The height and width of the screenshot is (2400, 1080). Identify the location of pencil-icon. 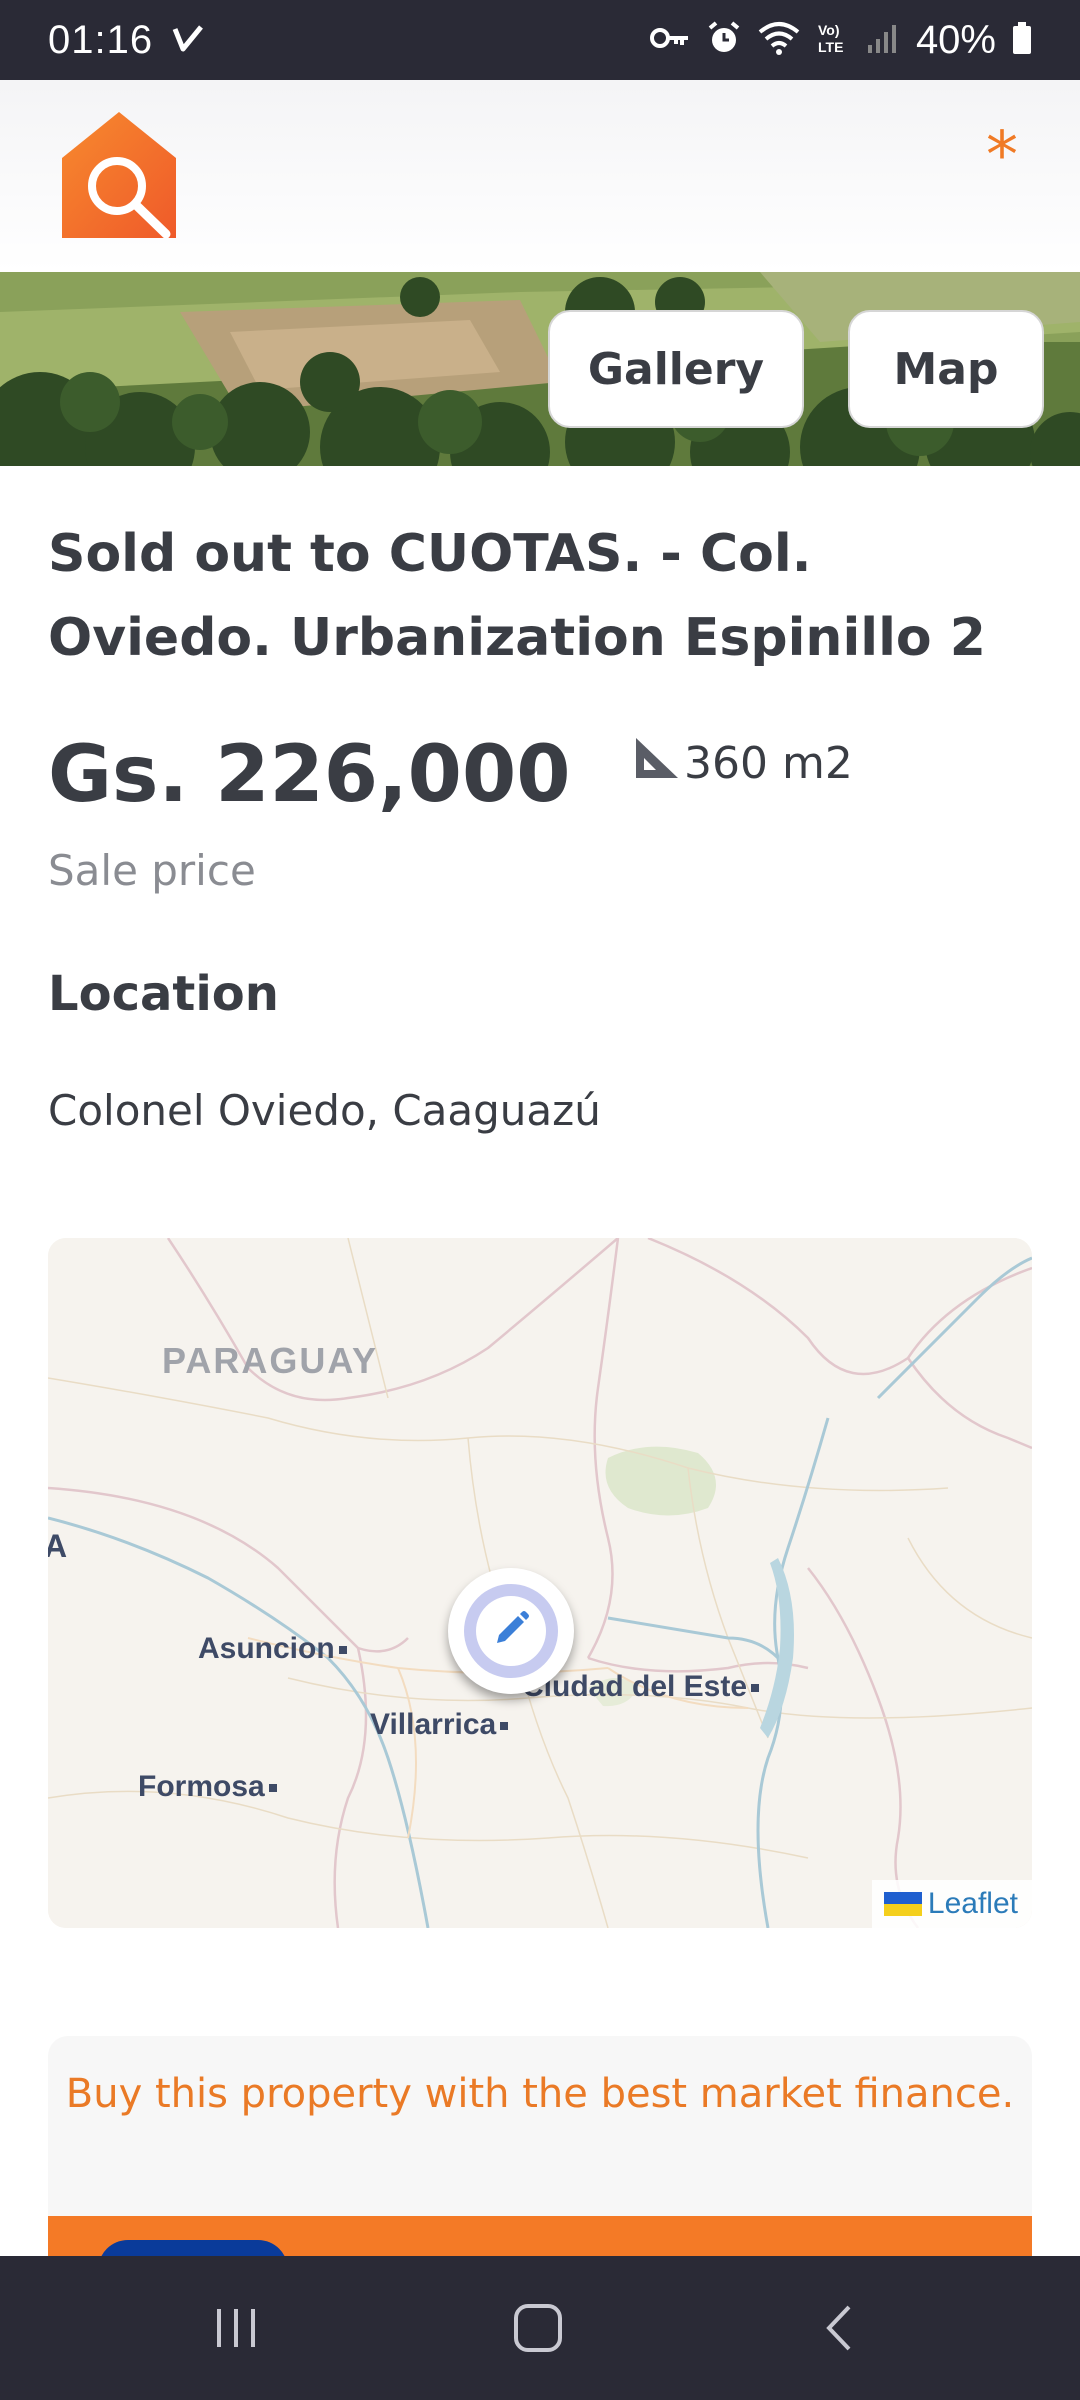
(511, 1631).